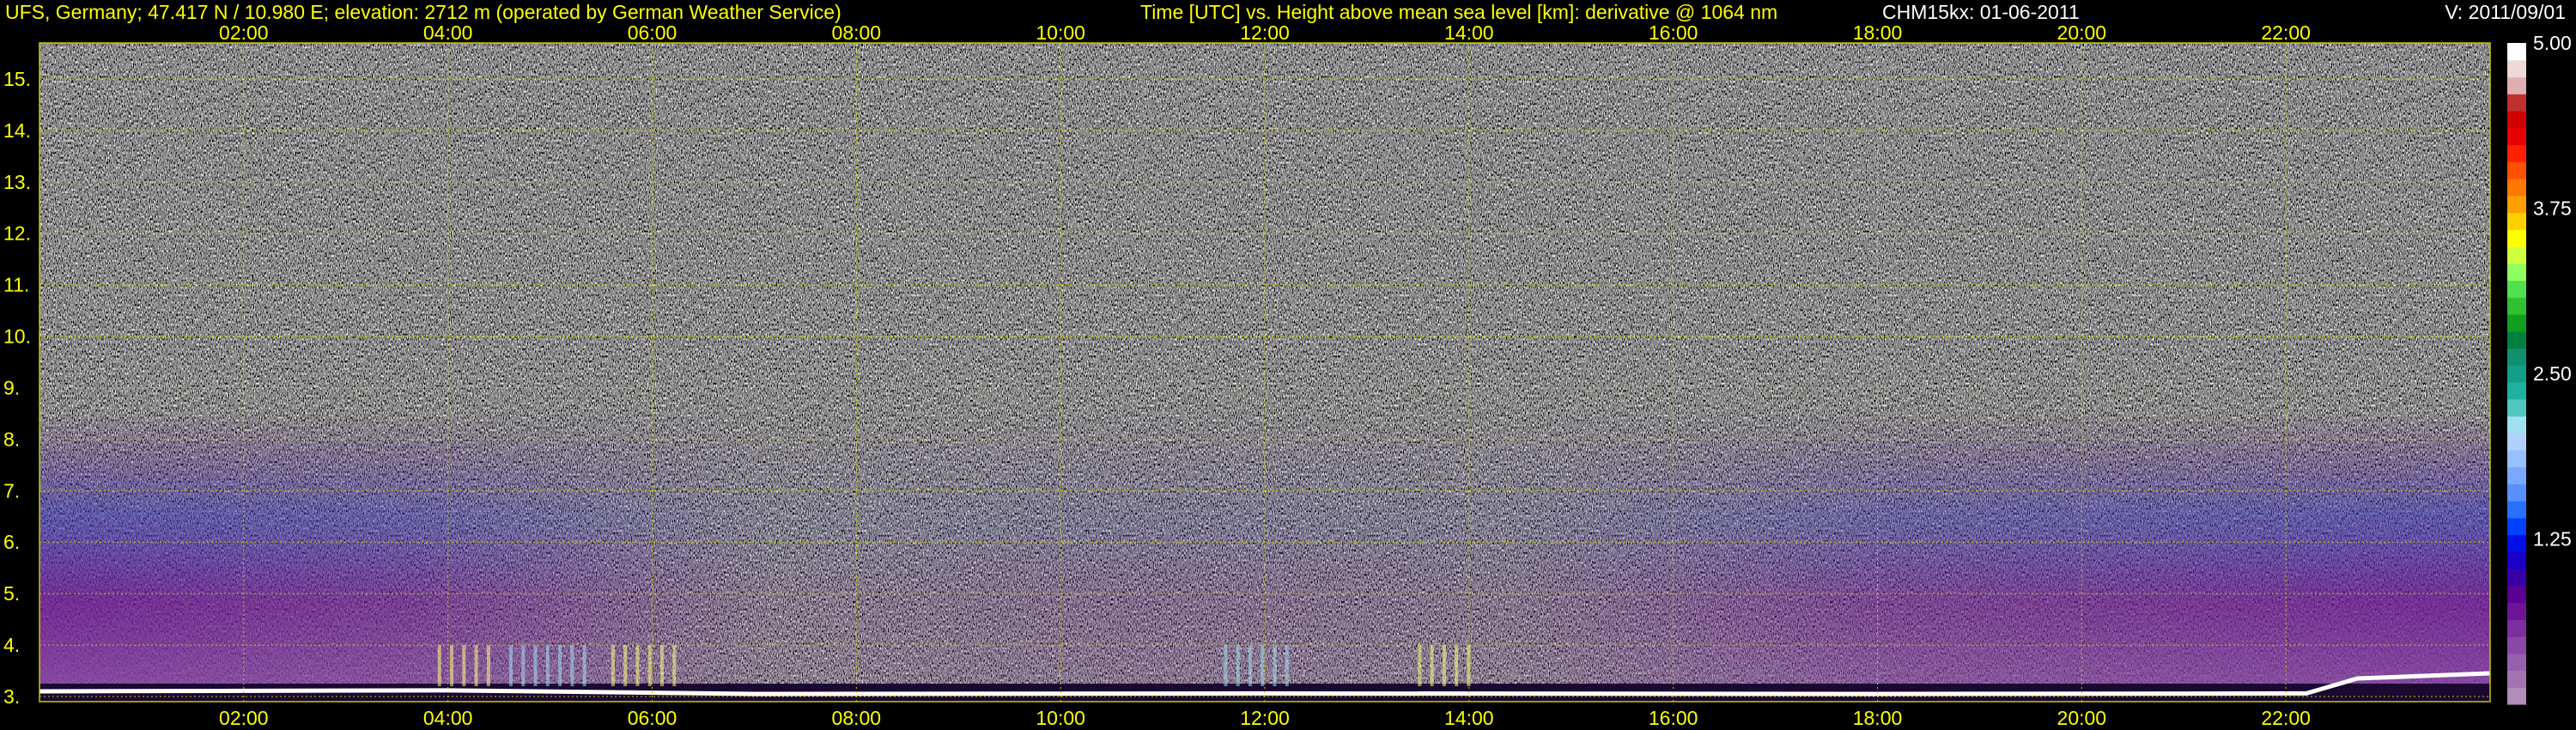  What do you see at coordinates (11, 490) in the screenshot?
I see `y-tick-label: 7.` at bounding box center [11, 490].